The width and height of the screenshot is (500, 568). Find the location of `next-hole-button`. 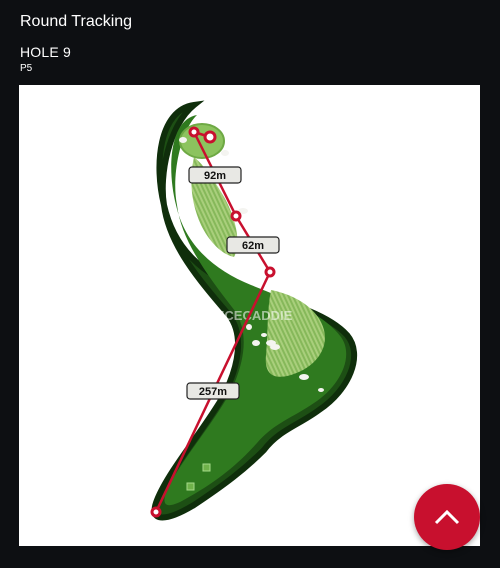

next-hole-button is located at coordinates (462, 316).